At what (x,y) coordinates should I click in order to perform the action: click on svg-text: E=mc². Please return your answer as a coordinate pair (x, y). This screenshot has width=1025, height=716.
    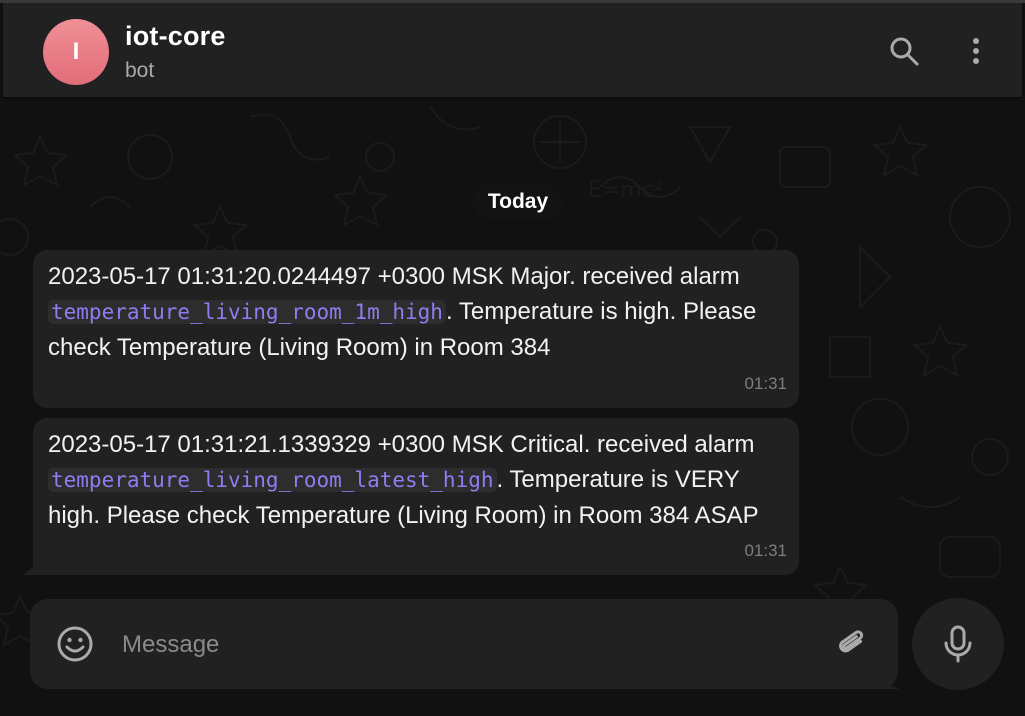
    Looking at the image, I should click on (625, 190).